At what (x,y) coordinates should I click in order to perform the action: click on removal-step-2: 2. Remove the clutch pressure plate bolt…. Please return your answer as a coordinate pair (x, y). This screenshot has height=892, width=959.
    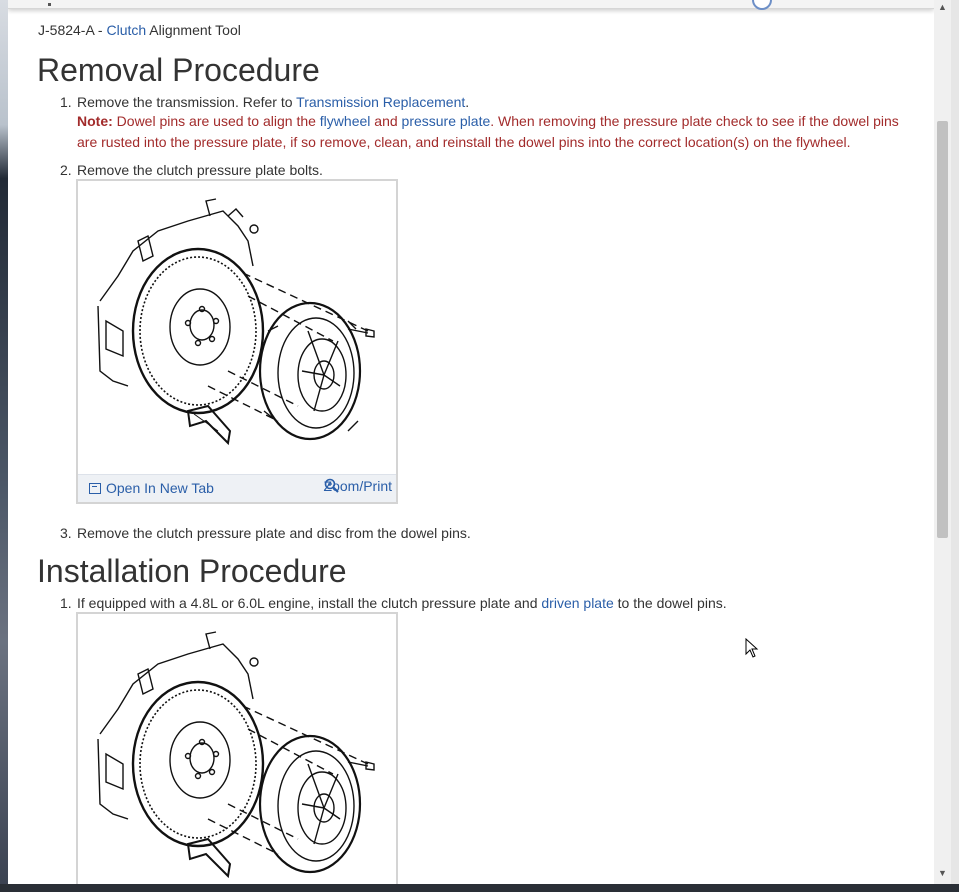
    Looking at the image, I should click on (191, 170).